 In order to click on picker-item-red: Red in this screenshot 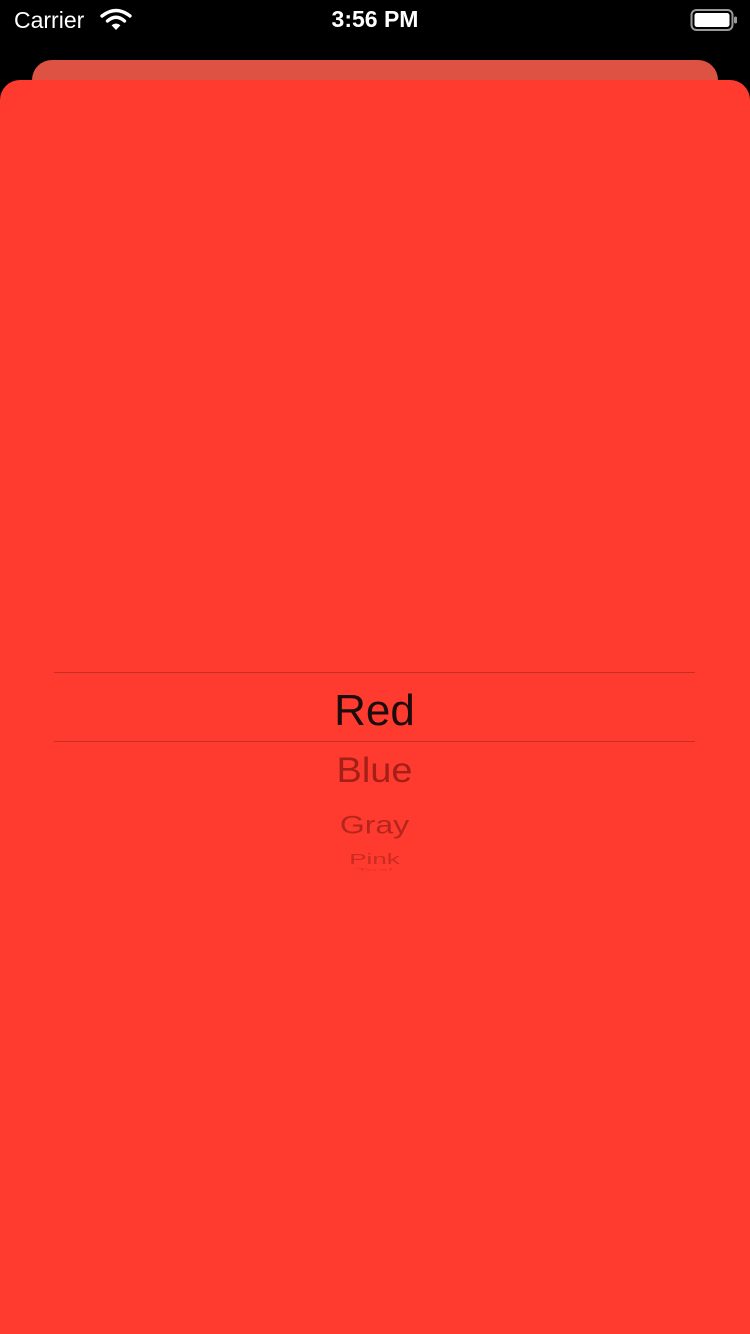, I will do `click(374, 711)`.